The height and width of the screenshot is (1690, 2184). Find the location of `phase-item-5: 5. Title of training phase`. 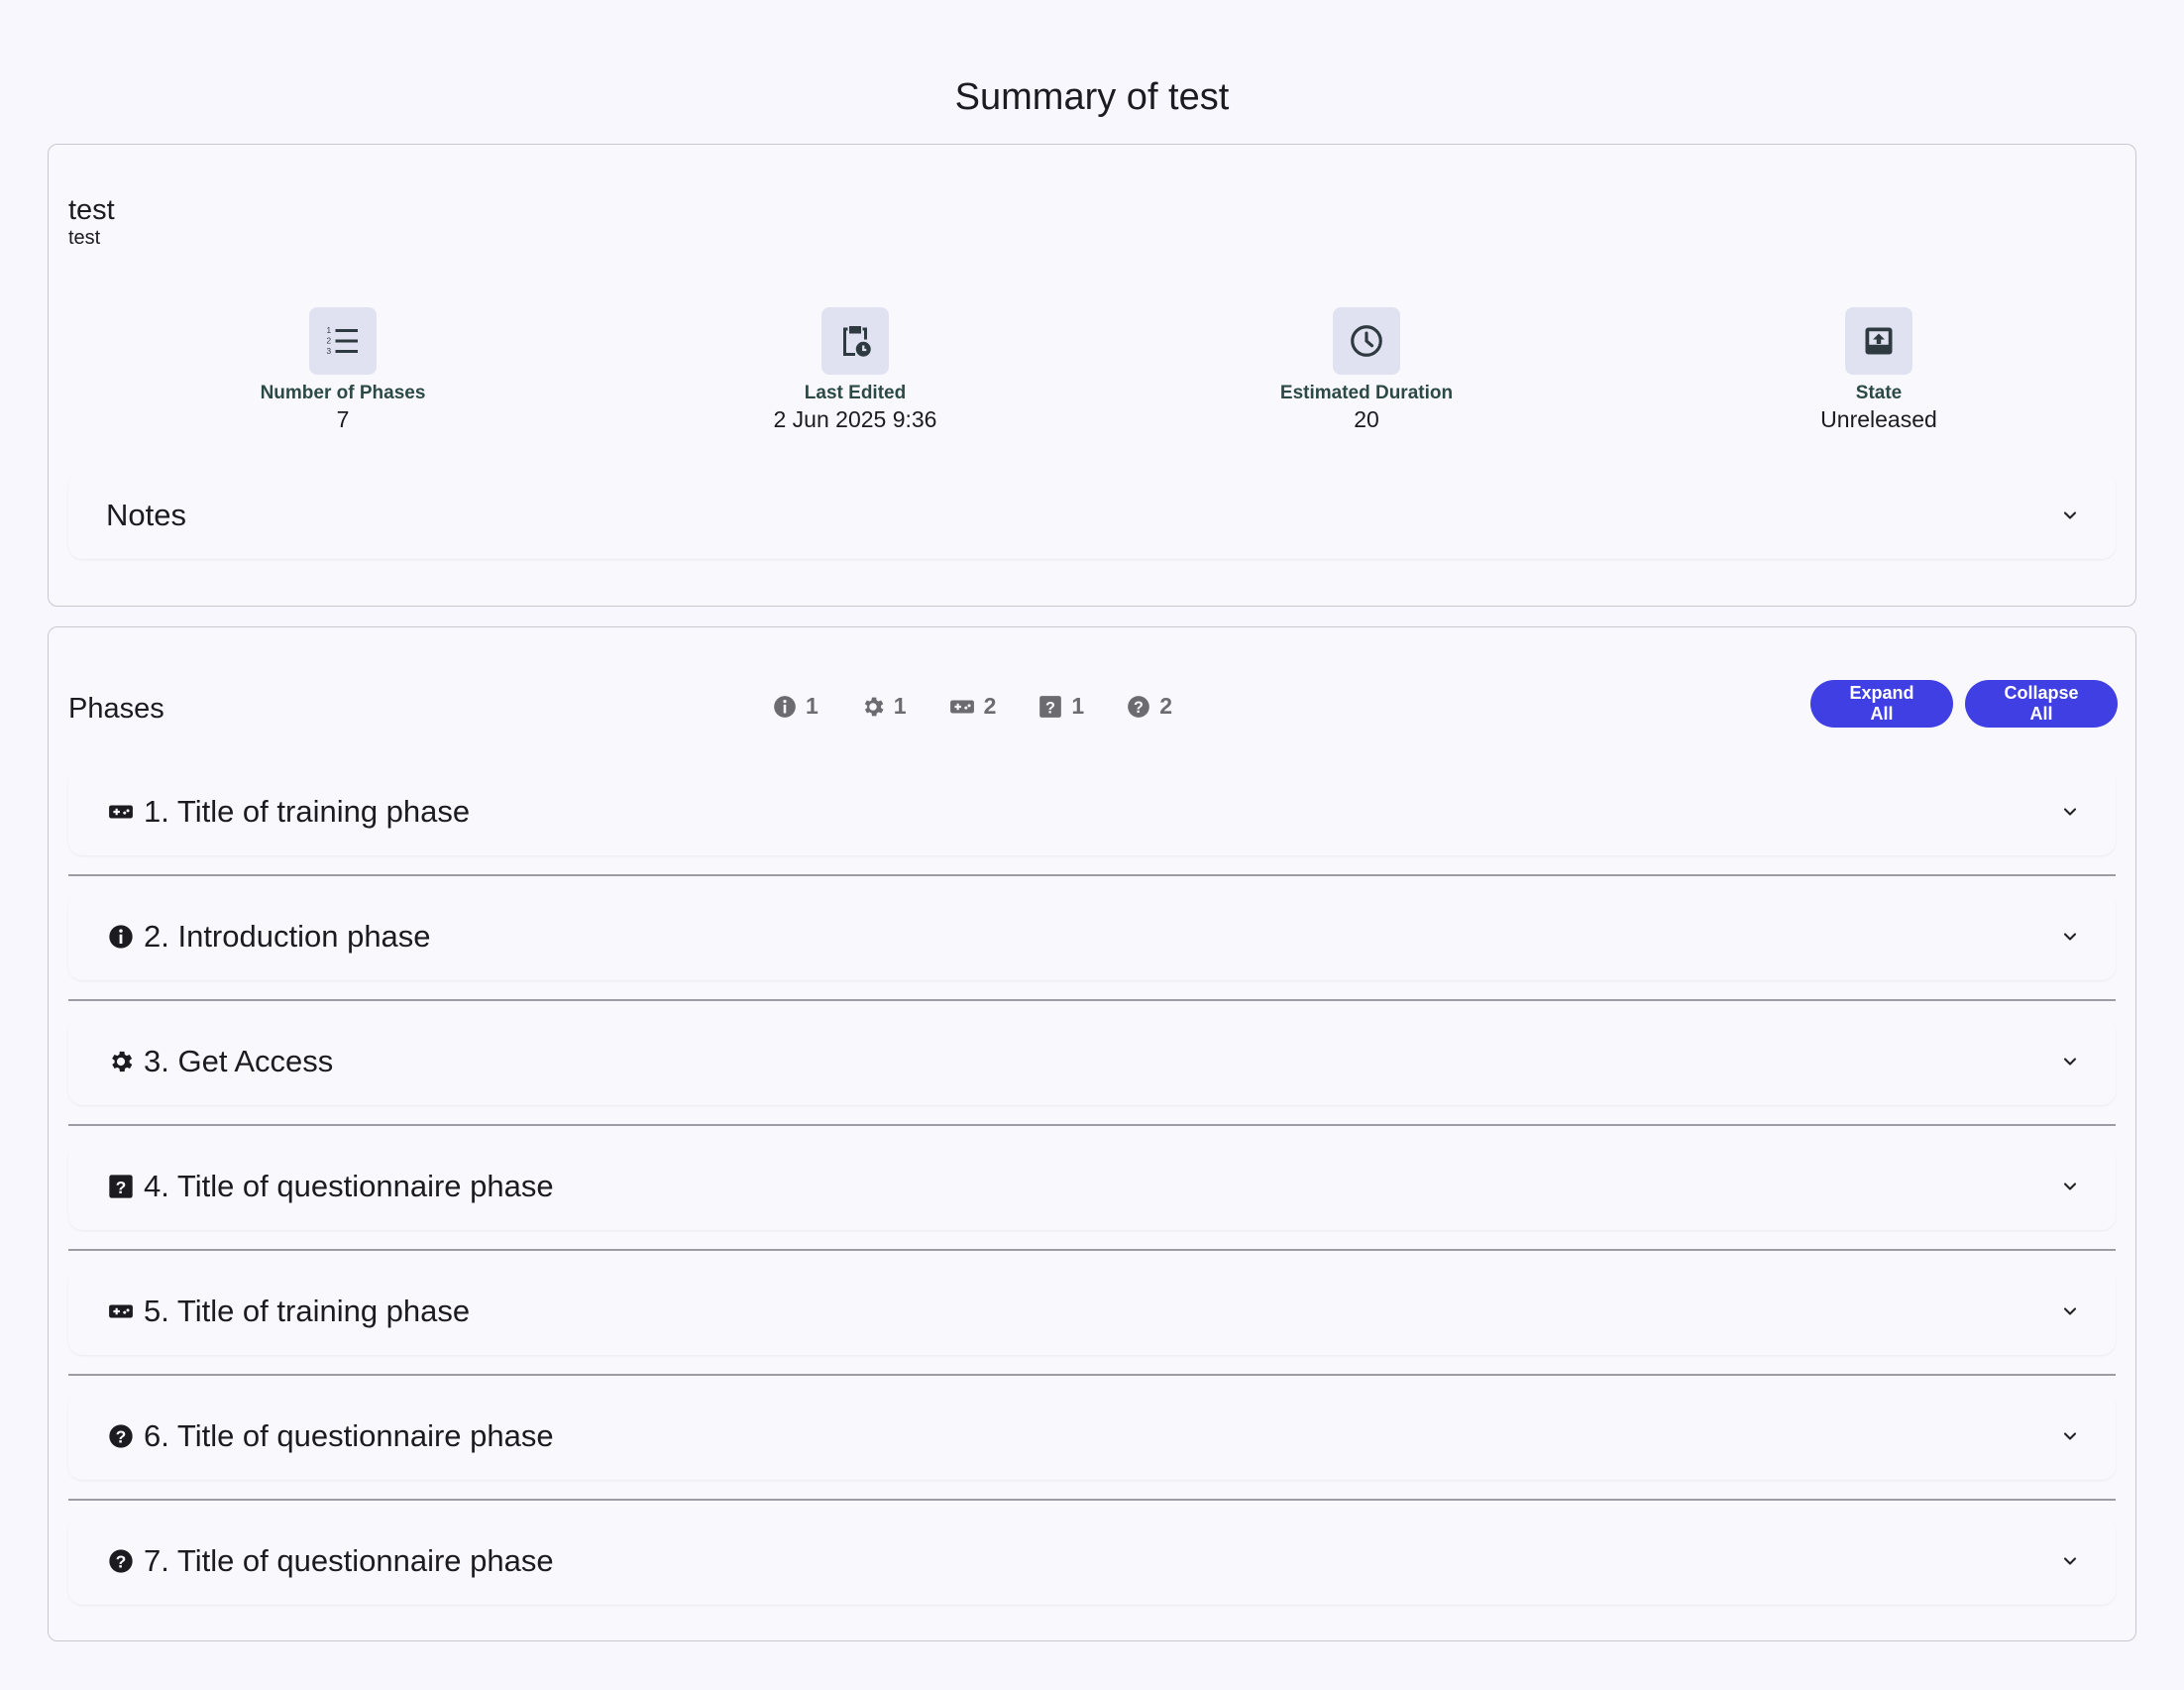

phase-item-5: 5. Title of training phase is located at coordinates (1092, 1311).